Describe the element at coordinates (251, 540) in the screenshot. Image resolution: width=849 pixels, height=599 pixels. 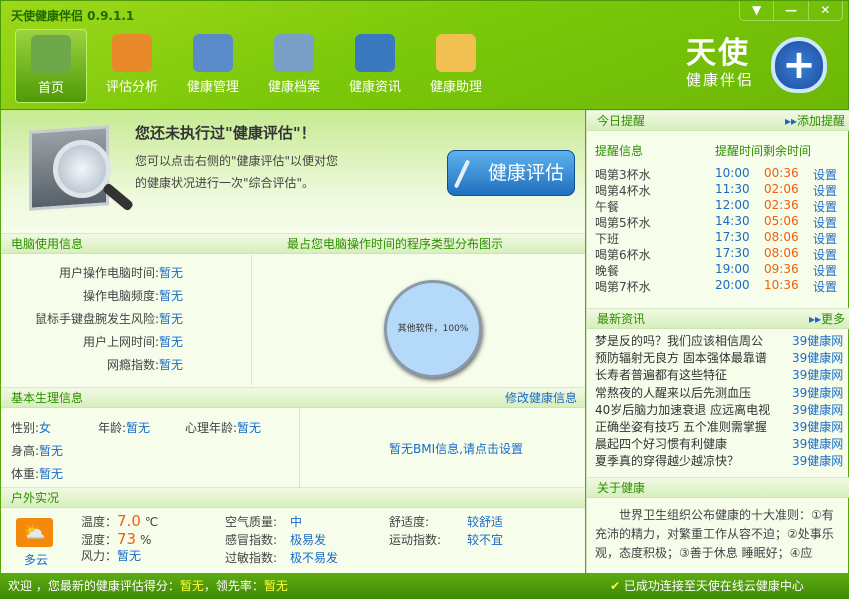
I see `cold-label: 感冒指数:` at that location.